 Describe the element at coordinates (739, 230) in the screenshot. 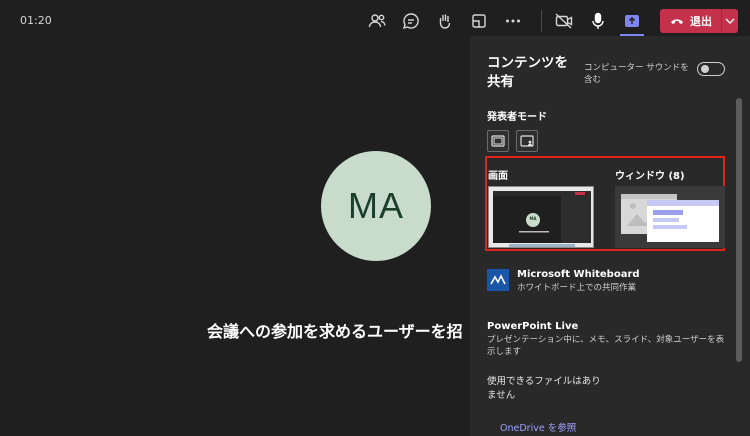

I see `panel-scrollbar` at that location.